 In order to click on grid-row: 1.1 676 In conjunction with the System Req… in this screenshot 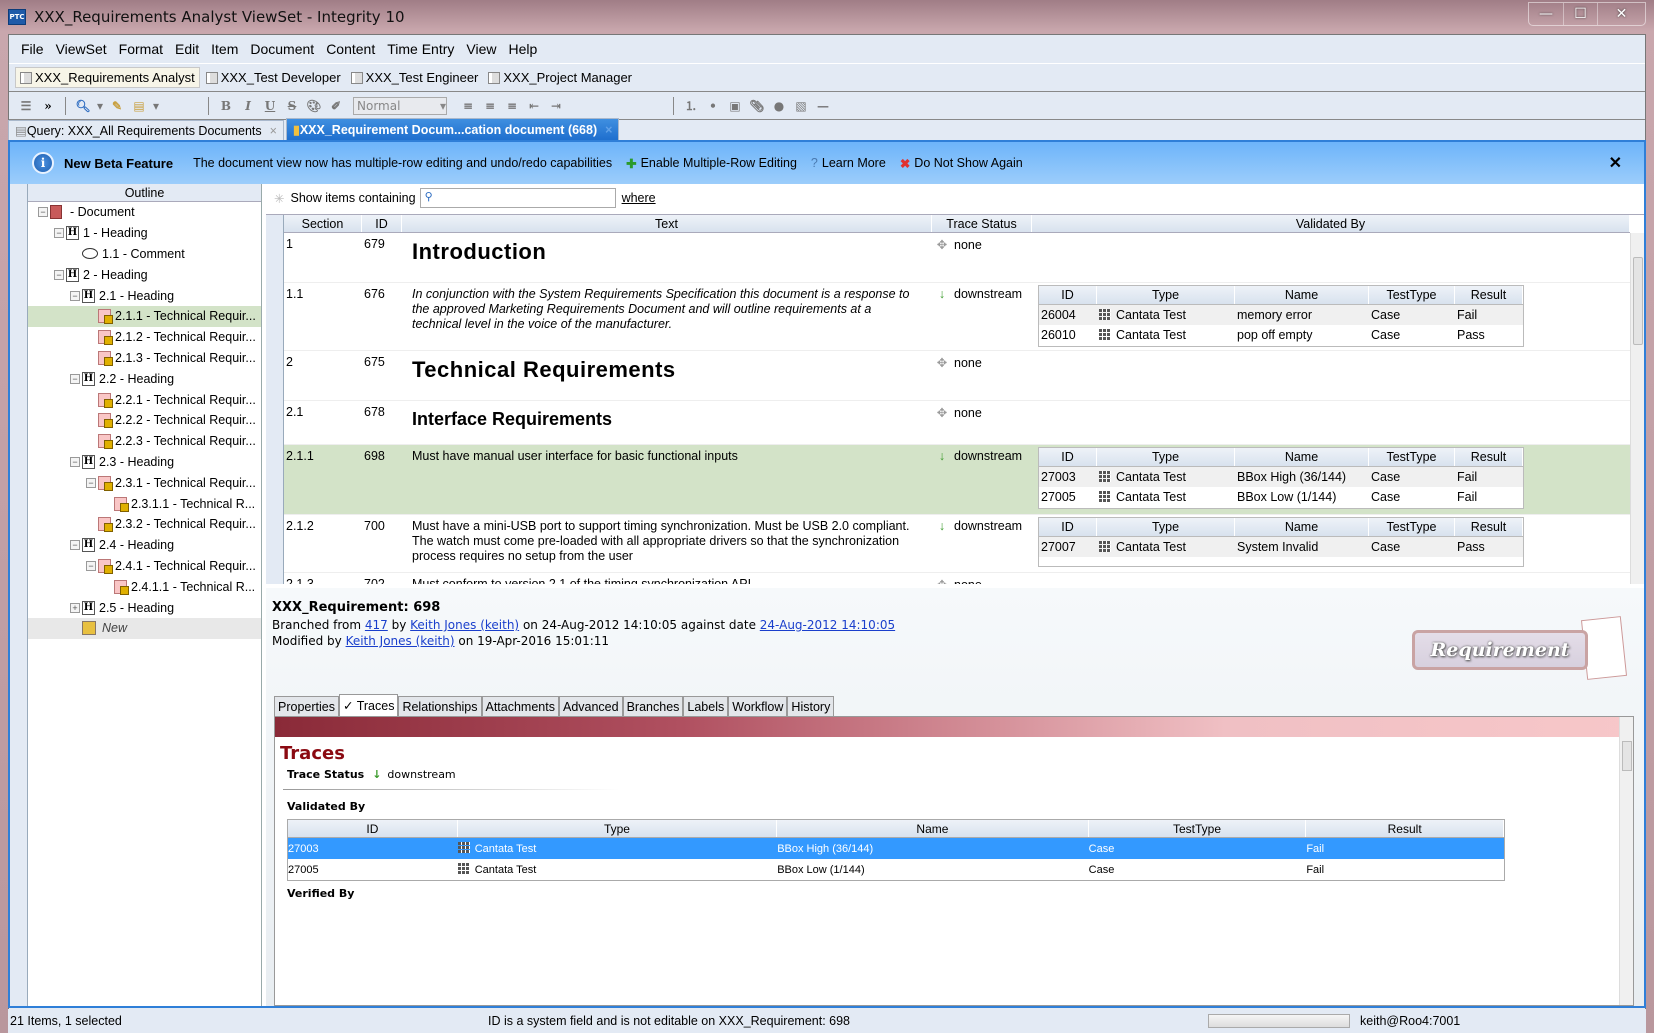, I will do `click(957, 317)`.